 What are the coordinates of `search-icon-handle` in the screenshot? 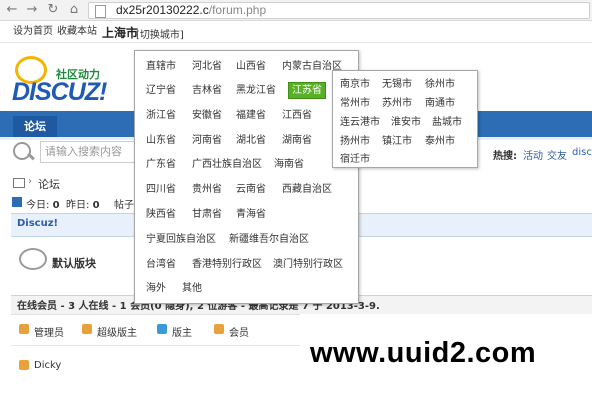 It's located at (31, 156).